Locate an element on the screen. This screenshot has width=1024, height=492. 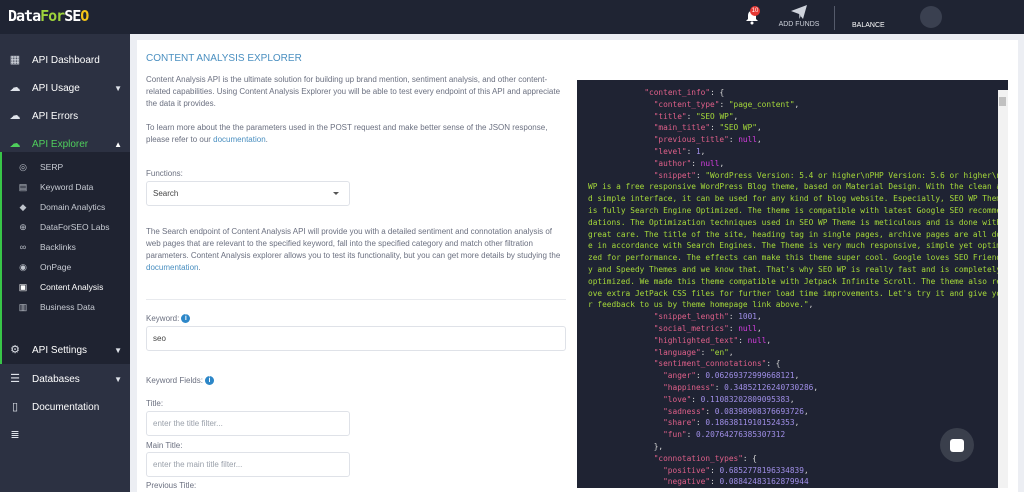
sidebar-item-api-dashboard: ▦ API Dashboard is located at coordinates (65, 60).